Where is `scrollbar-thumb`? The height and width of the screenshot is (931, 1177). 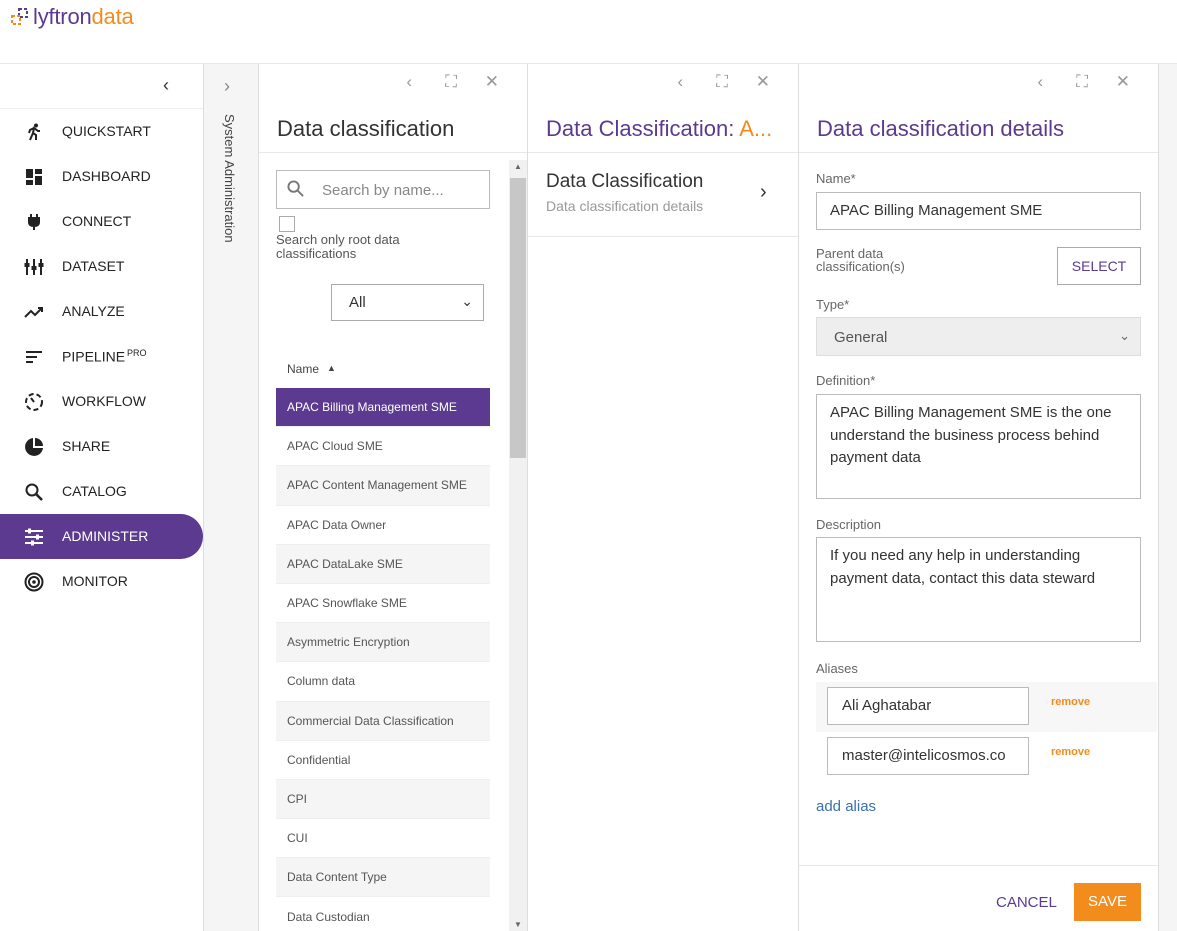
scrollbar-thumb is located at coordinates (518, 318).